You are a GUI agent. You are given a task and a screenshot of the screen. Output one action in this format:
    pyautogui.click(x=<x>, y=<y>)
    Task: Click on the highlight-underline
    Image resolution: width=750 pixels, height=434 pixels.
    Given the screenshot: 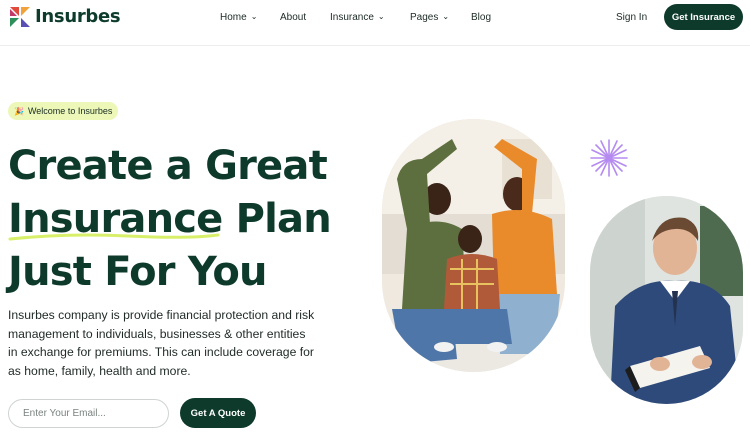 What is the action you would take?
    pyautogui.click(x=114, y=237)
    